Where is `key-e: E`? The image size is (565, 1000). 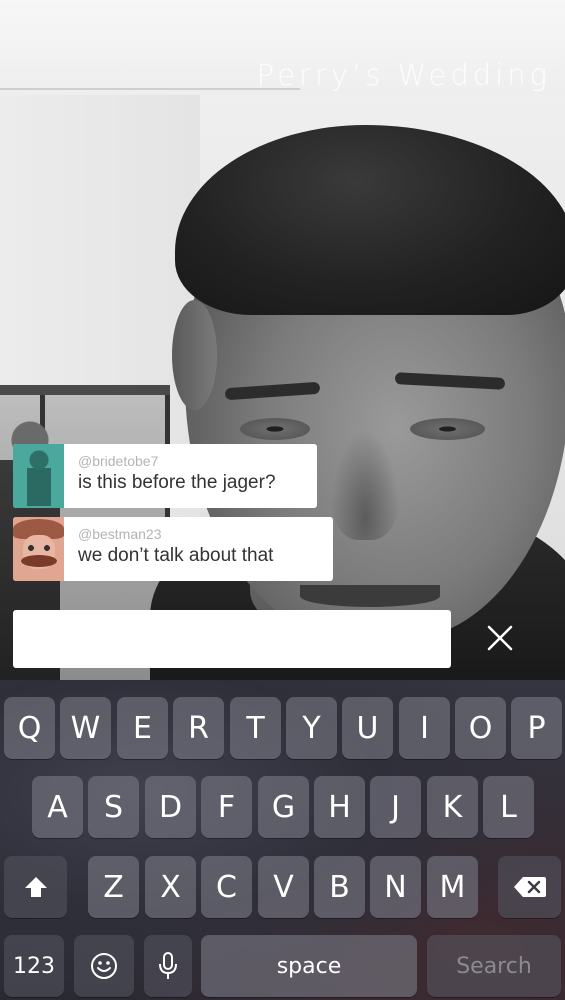
key-e: E is located at coordinates (142, 728).